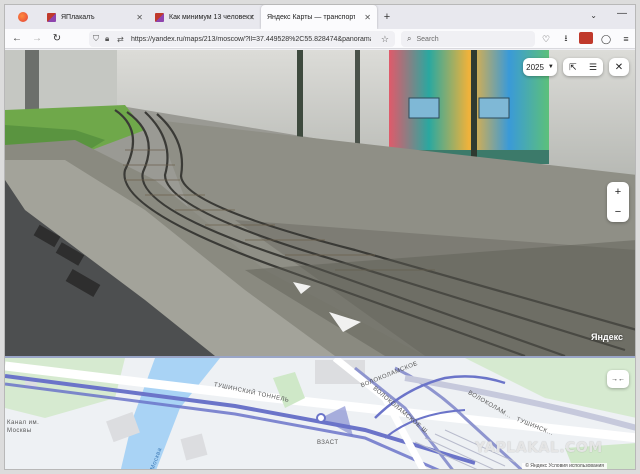 The image size is (640, 474). What do you see at coordinates (539, 448) in the screenshot?
I see `yaplakal-watermark: YAPLAKAL.COM` at bounding box center [539, 448].